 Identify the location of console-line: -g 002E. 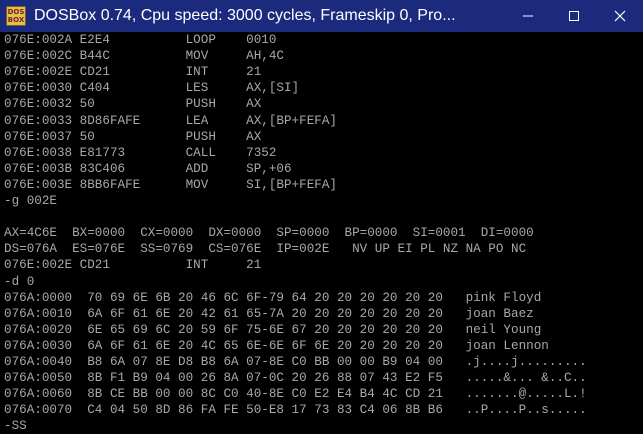
(30, 200).